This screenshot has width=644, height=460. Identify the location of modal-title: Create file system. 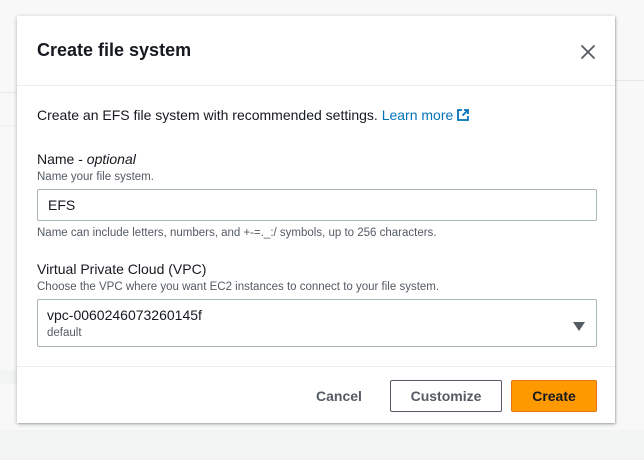
(114, 50).